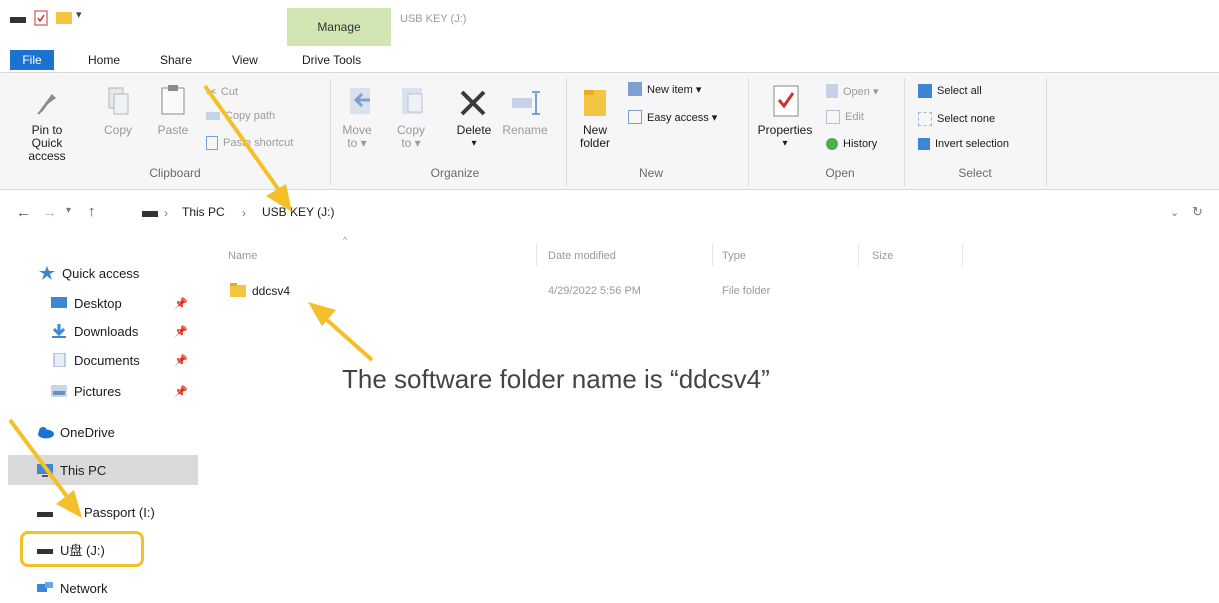 The image size is (1219, 603). Describe the element at coordinates (247, 148) in the screenshot. I see `arrow-to-address-bar` at that location.